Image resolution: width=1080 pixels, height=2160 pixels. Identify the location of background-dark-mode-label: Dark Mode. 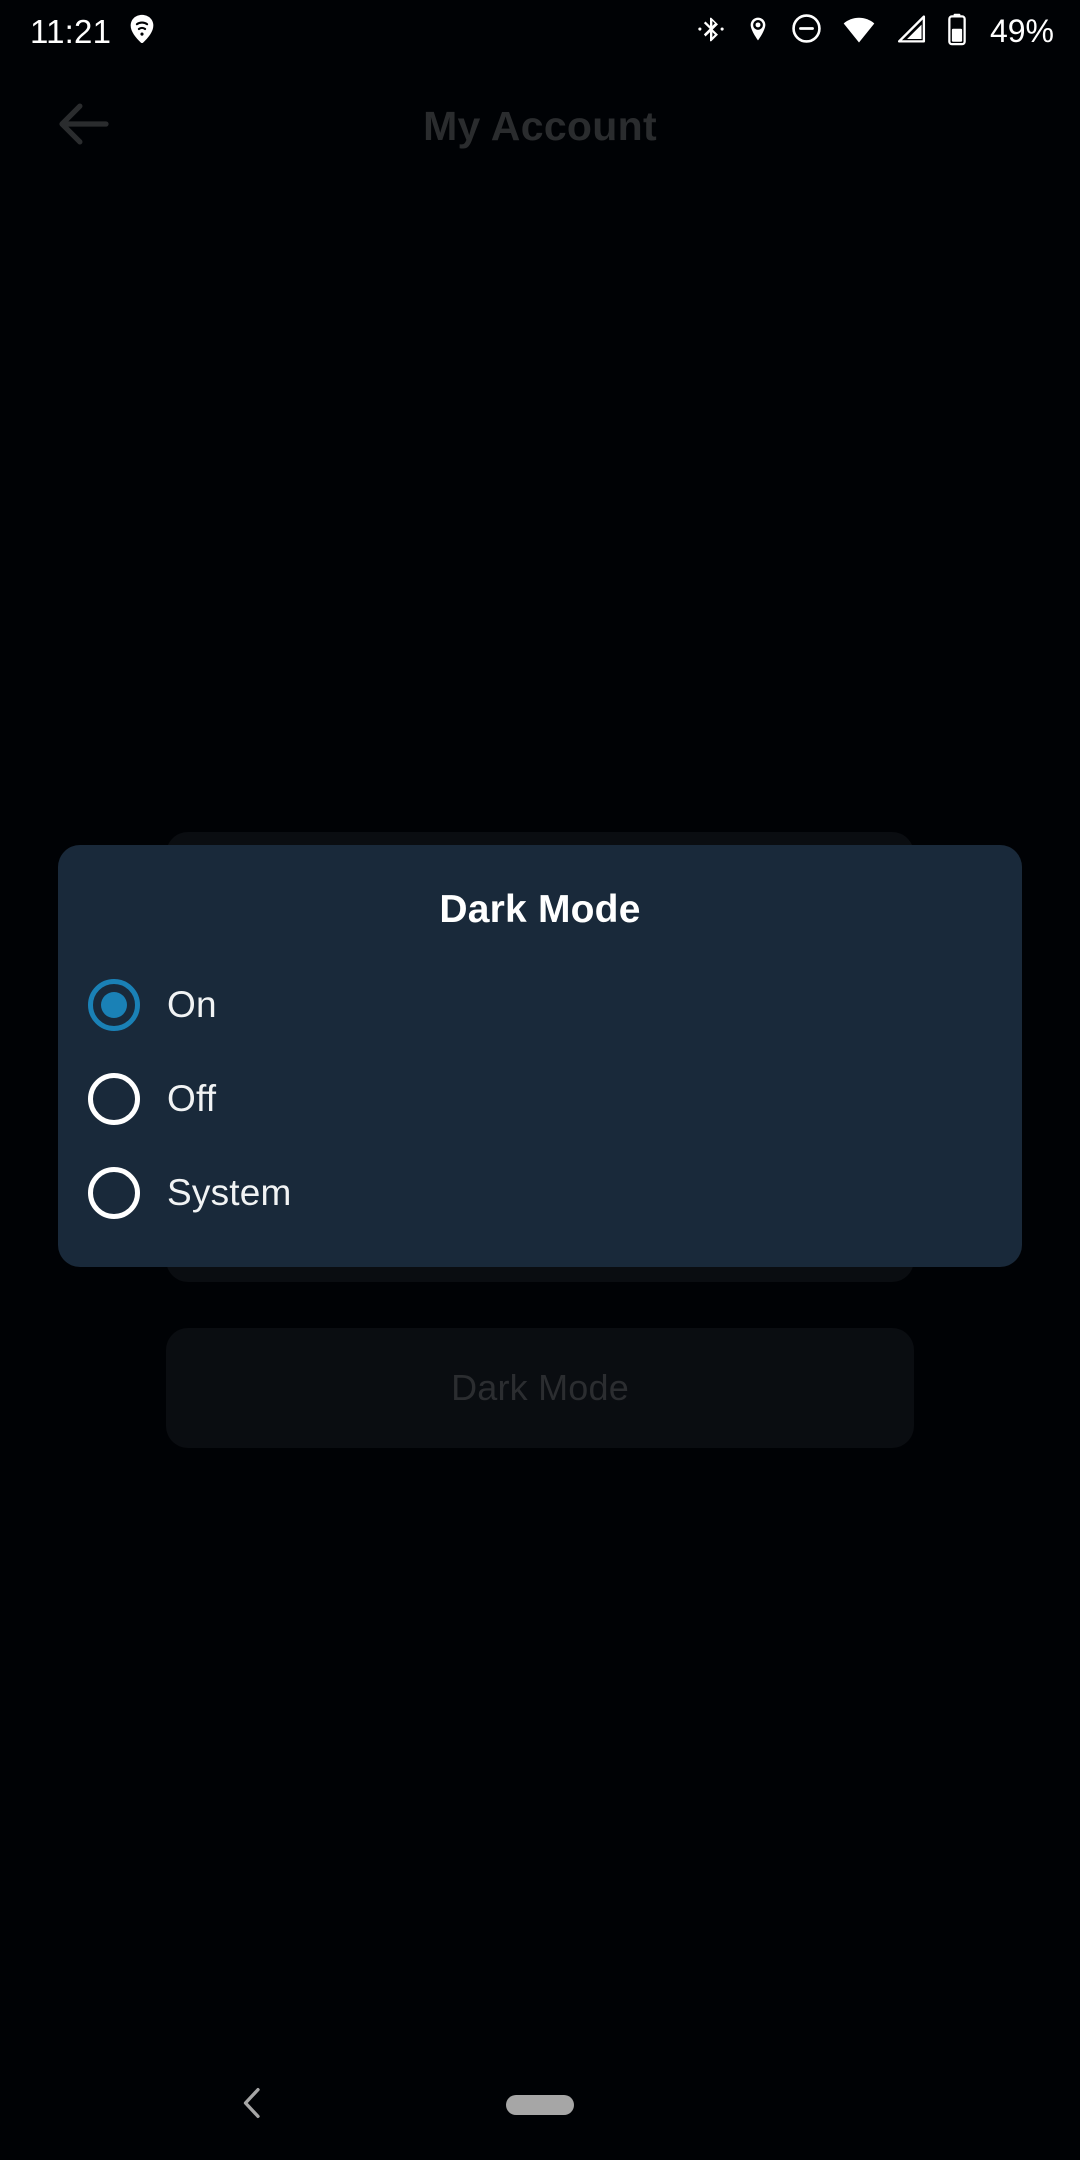
(540, 1387).